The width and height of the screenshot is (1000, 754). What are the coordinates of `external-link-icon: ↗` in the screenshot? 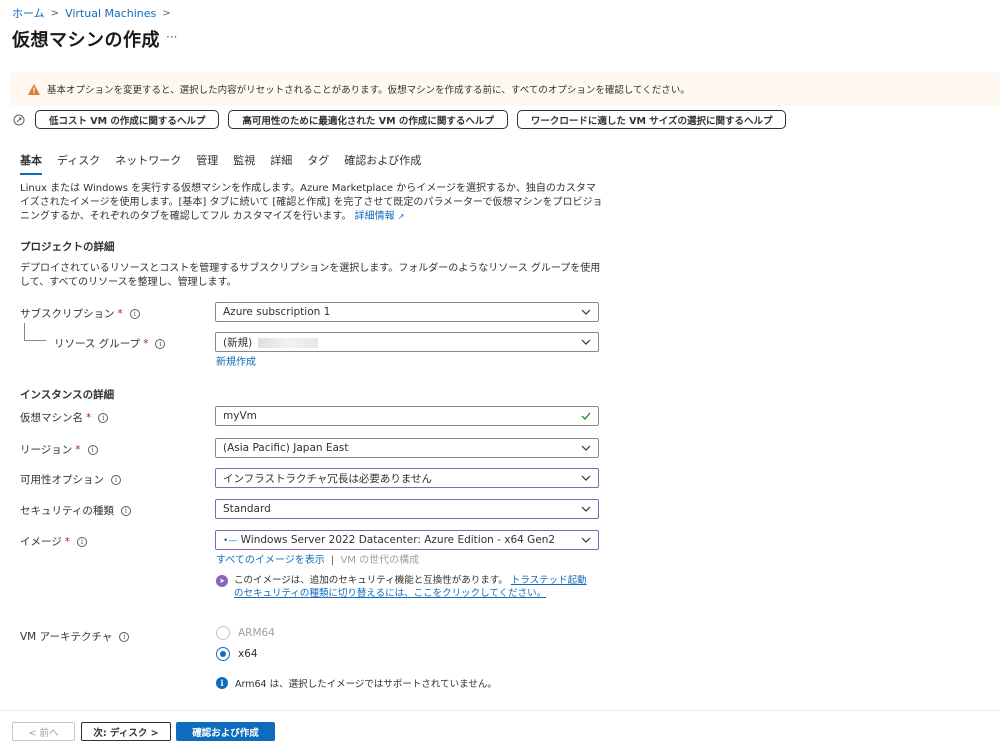 It's located at (401, 216).